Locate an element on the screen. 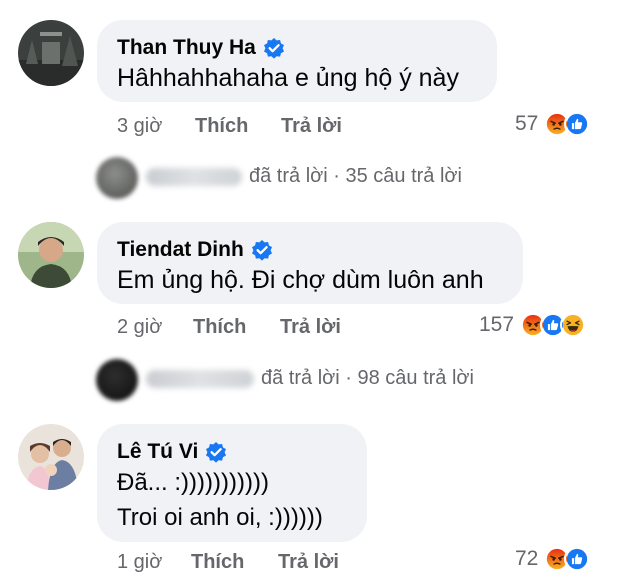 The image size is (620, 575). comment-text-line: Troi oi anh oi, :)))))) is located at coordinates (220, 517).